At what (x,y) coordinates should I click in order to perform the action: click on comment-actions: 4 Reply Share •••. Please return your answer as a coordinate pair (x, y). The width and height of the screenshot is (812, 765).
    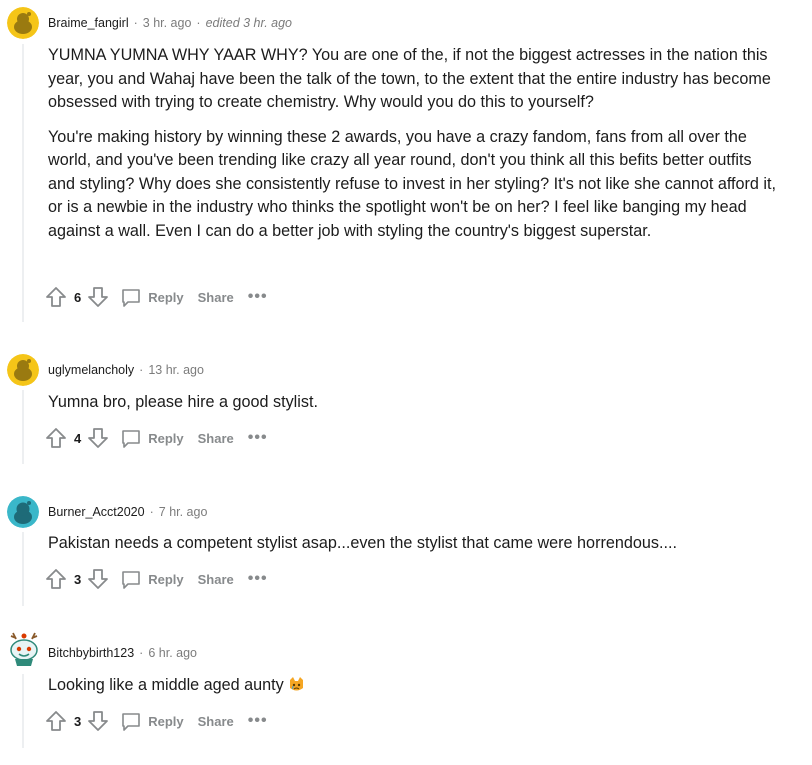
    Looking at the image, I should click on (156, 438).